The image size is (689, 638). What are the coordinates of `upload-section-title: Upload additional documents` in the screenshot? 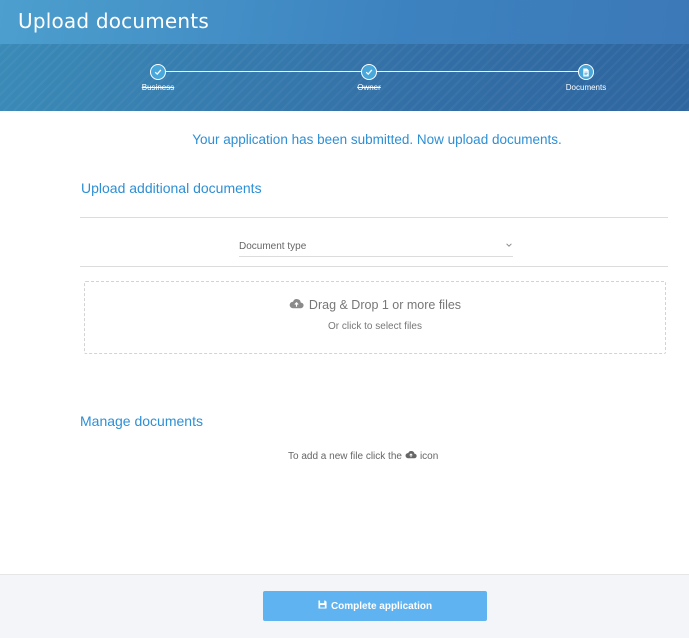 It's located at (171, 188).